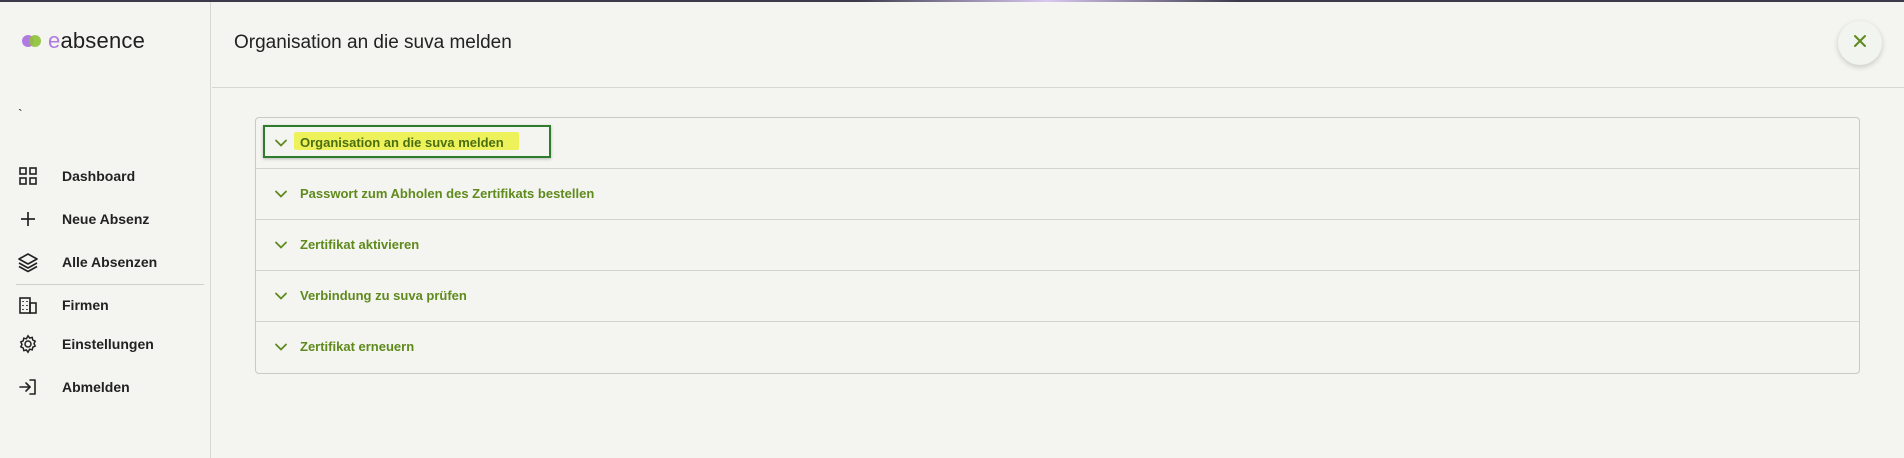  I want to click on app-logo: eabsence, so click(83, 41).